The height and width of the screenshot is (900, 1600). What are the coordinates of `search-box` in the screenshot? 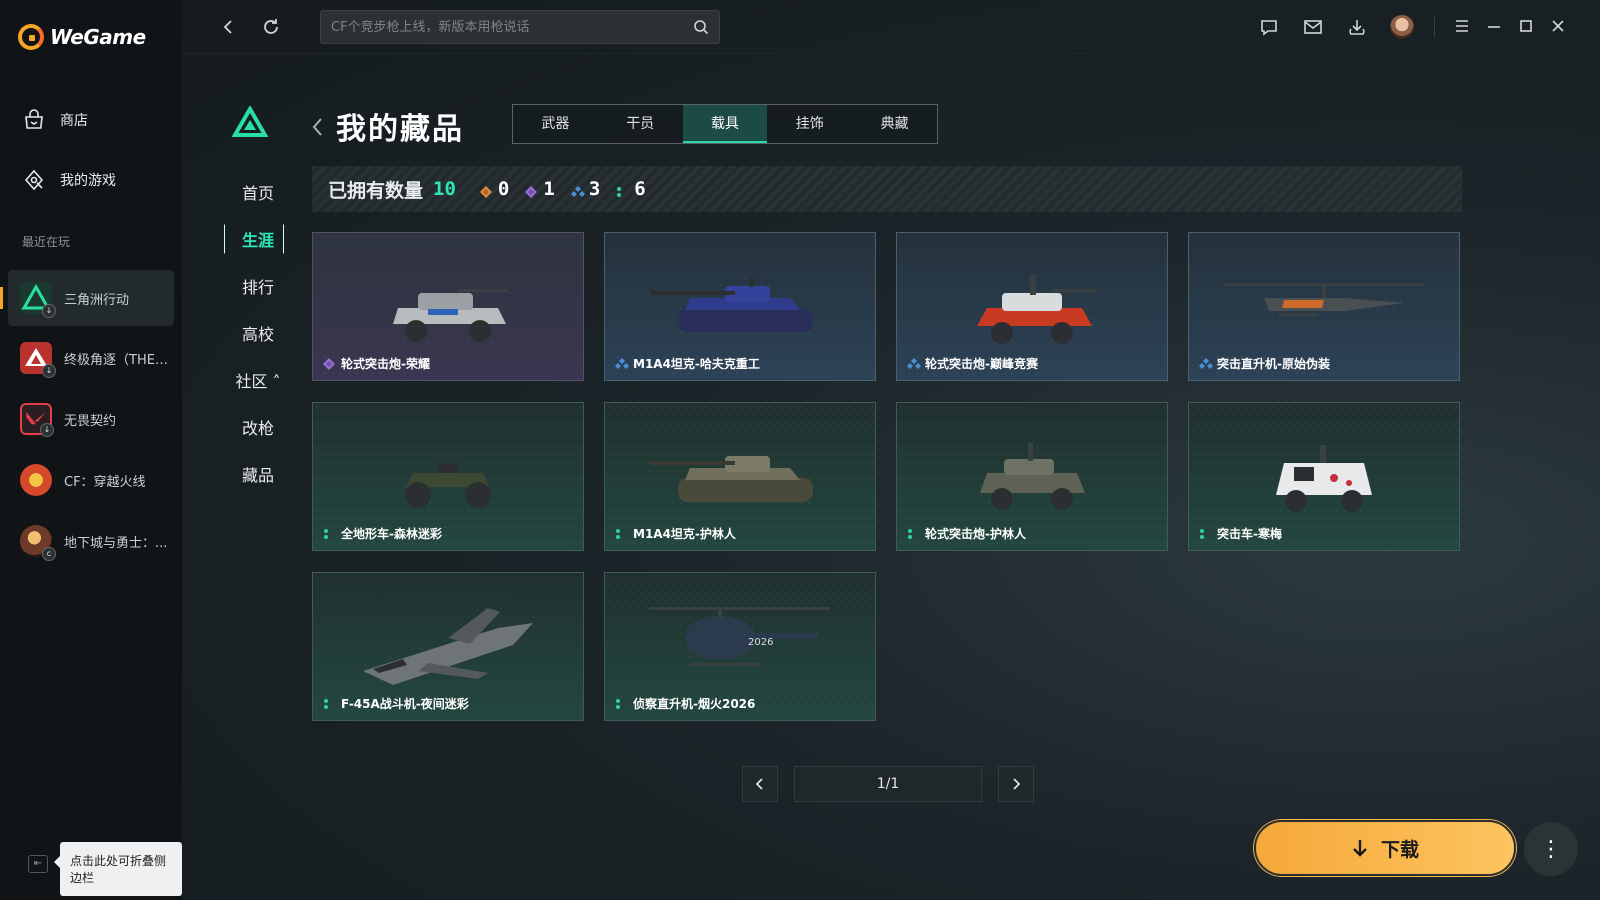 It's located at (520, 27).